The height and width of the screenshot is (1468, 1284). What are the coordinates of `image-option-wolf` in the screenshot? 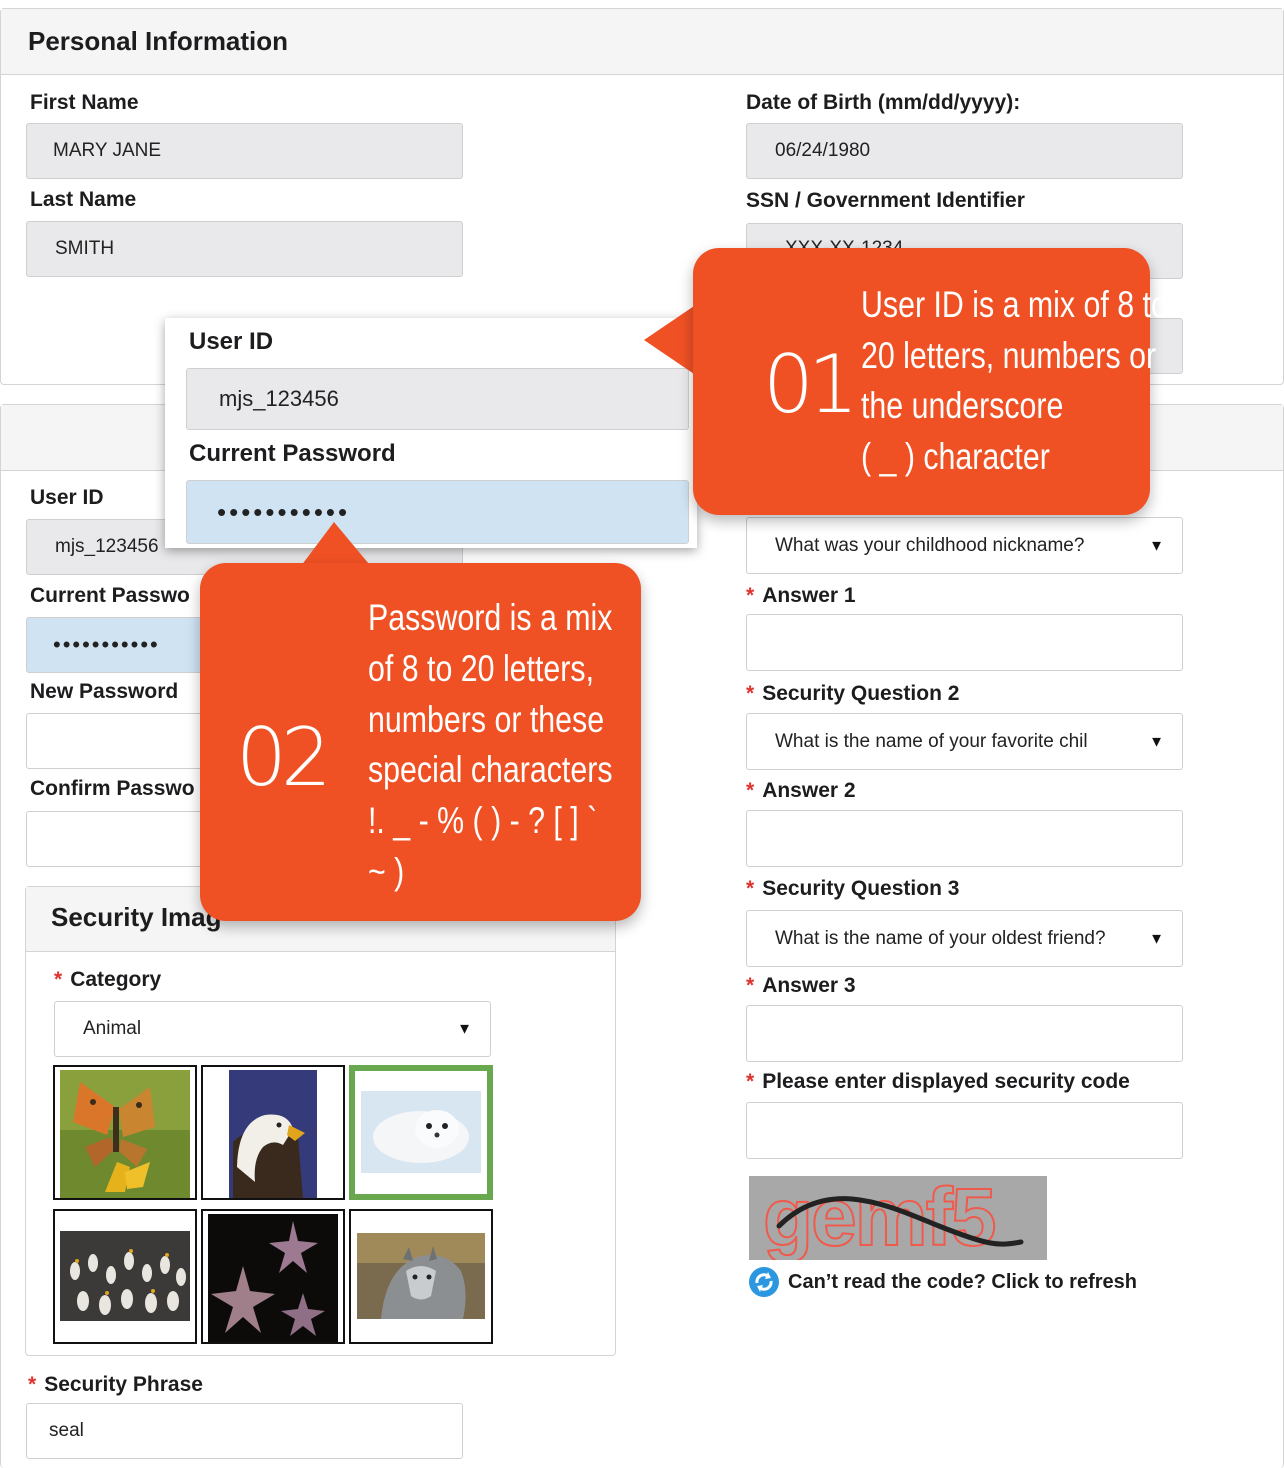 It's located at (421, 1276).